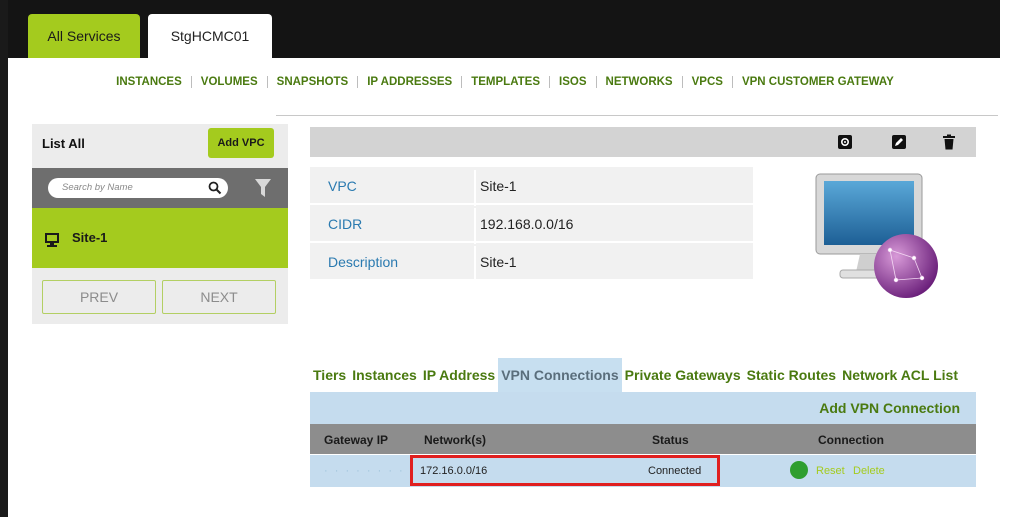 This screenshot has height=517, width=1010. Describe the element at coordinates (638, 82) in the screenshot. I see `subnav-networks: NETWORKS` at that location.